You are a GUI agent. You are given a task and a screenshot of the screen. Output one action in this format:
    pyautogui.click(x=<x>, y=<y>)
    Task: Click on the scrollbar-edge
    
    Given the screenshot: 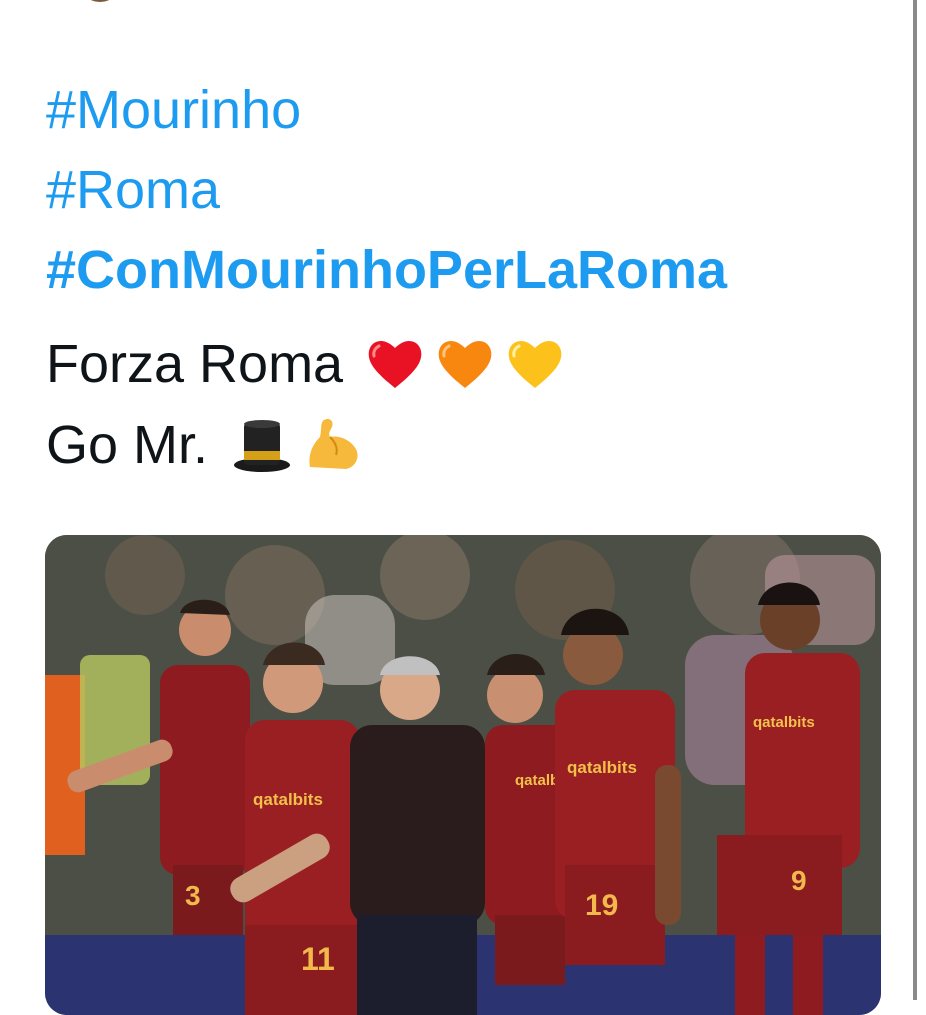 What is the action you would take?
    pyautogui.click(x=915, y=500)
    